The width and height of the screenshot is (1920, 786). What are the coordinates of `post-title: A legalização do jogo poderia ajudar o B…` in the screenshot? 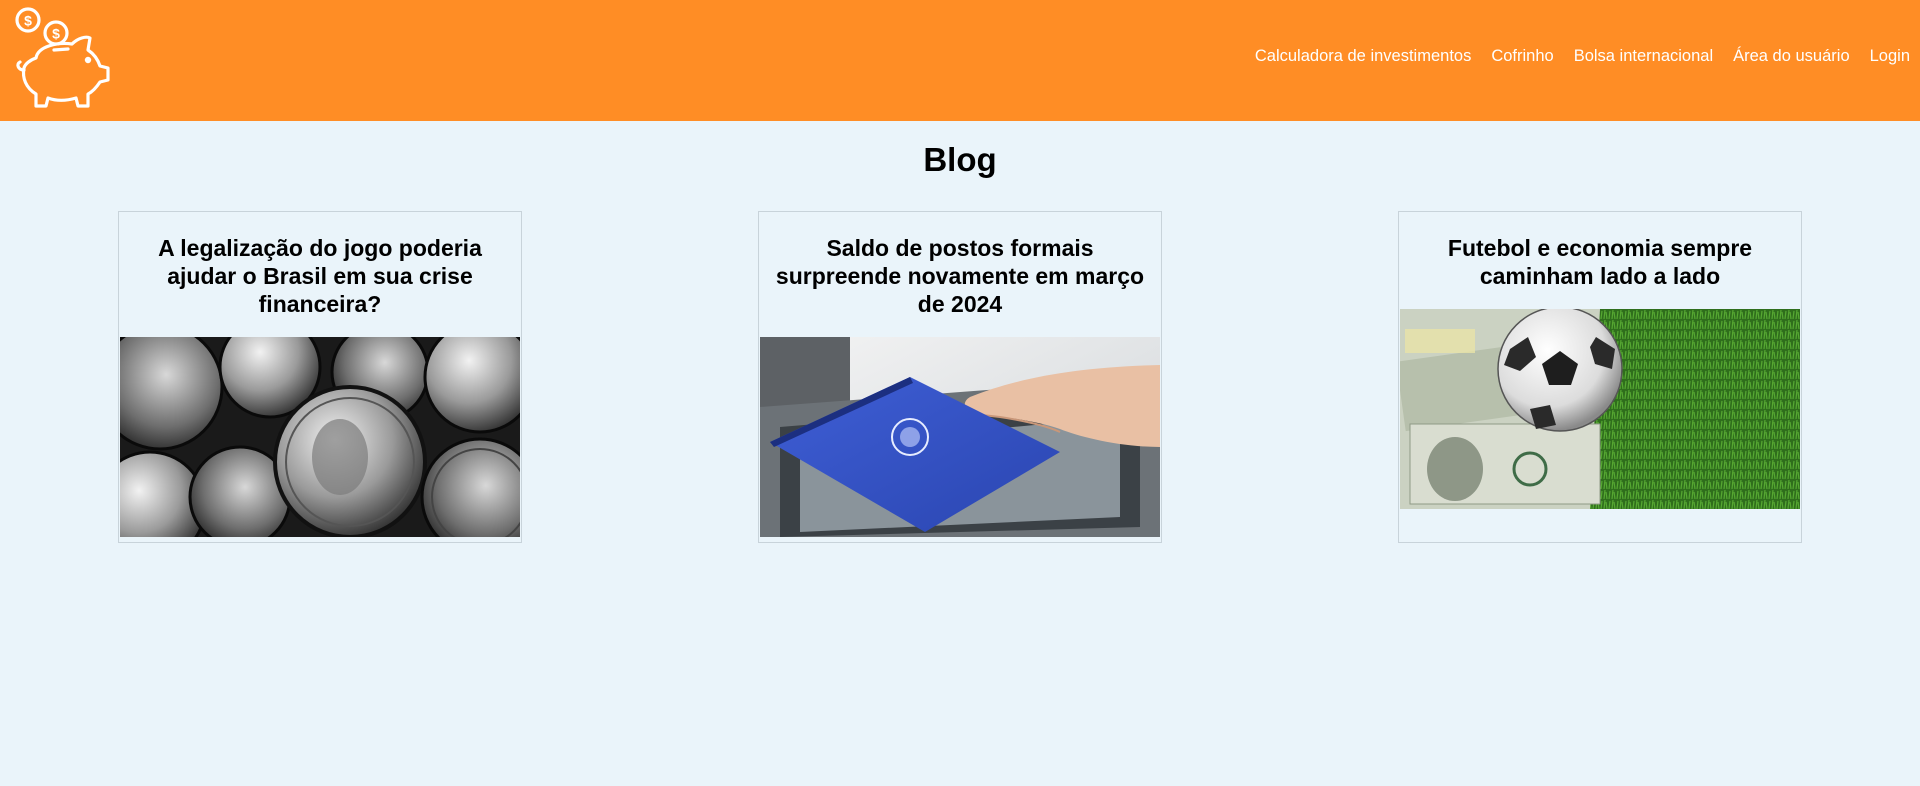 It's located at (320, 265).